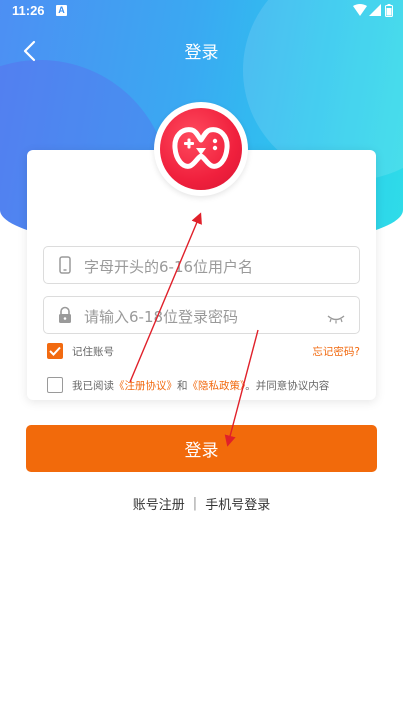 The image size is (403, 716). What do you see at coordinates (182, 386) in the screenshot?
I see `and-text: 和` at bounding box center [182, 386].